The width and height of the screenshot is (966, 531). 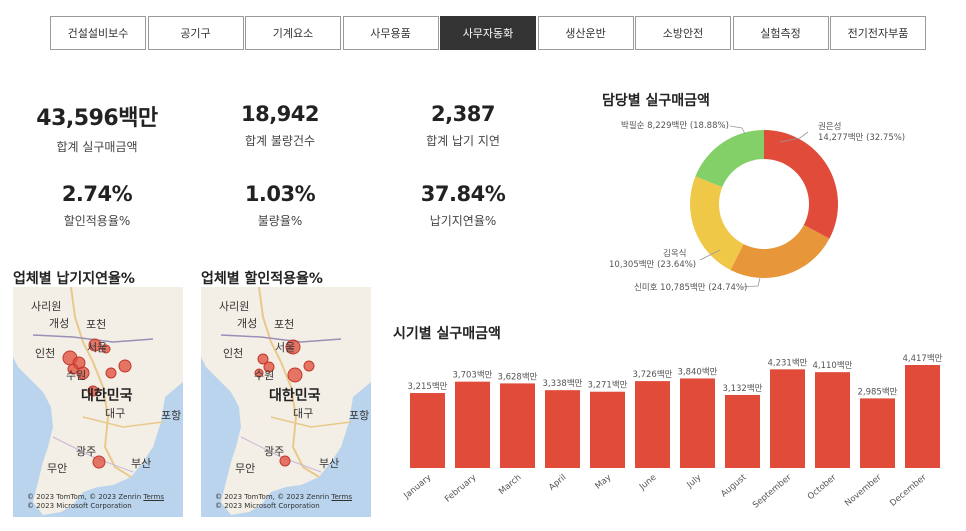 I want to click on kpi-discount-rate-label: 할인적용율%, so click(x=97, y=221).